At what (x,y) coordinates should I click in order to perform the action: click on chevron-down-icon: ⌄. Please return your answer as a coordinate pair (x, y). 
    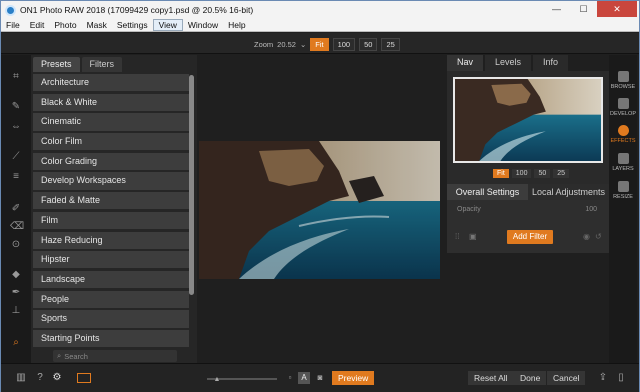
    Looking at the image, I should click on (303, 44).